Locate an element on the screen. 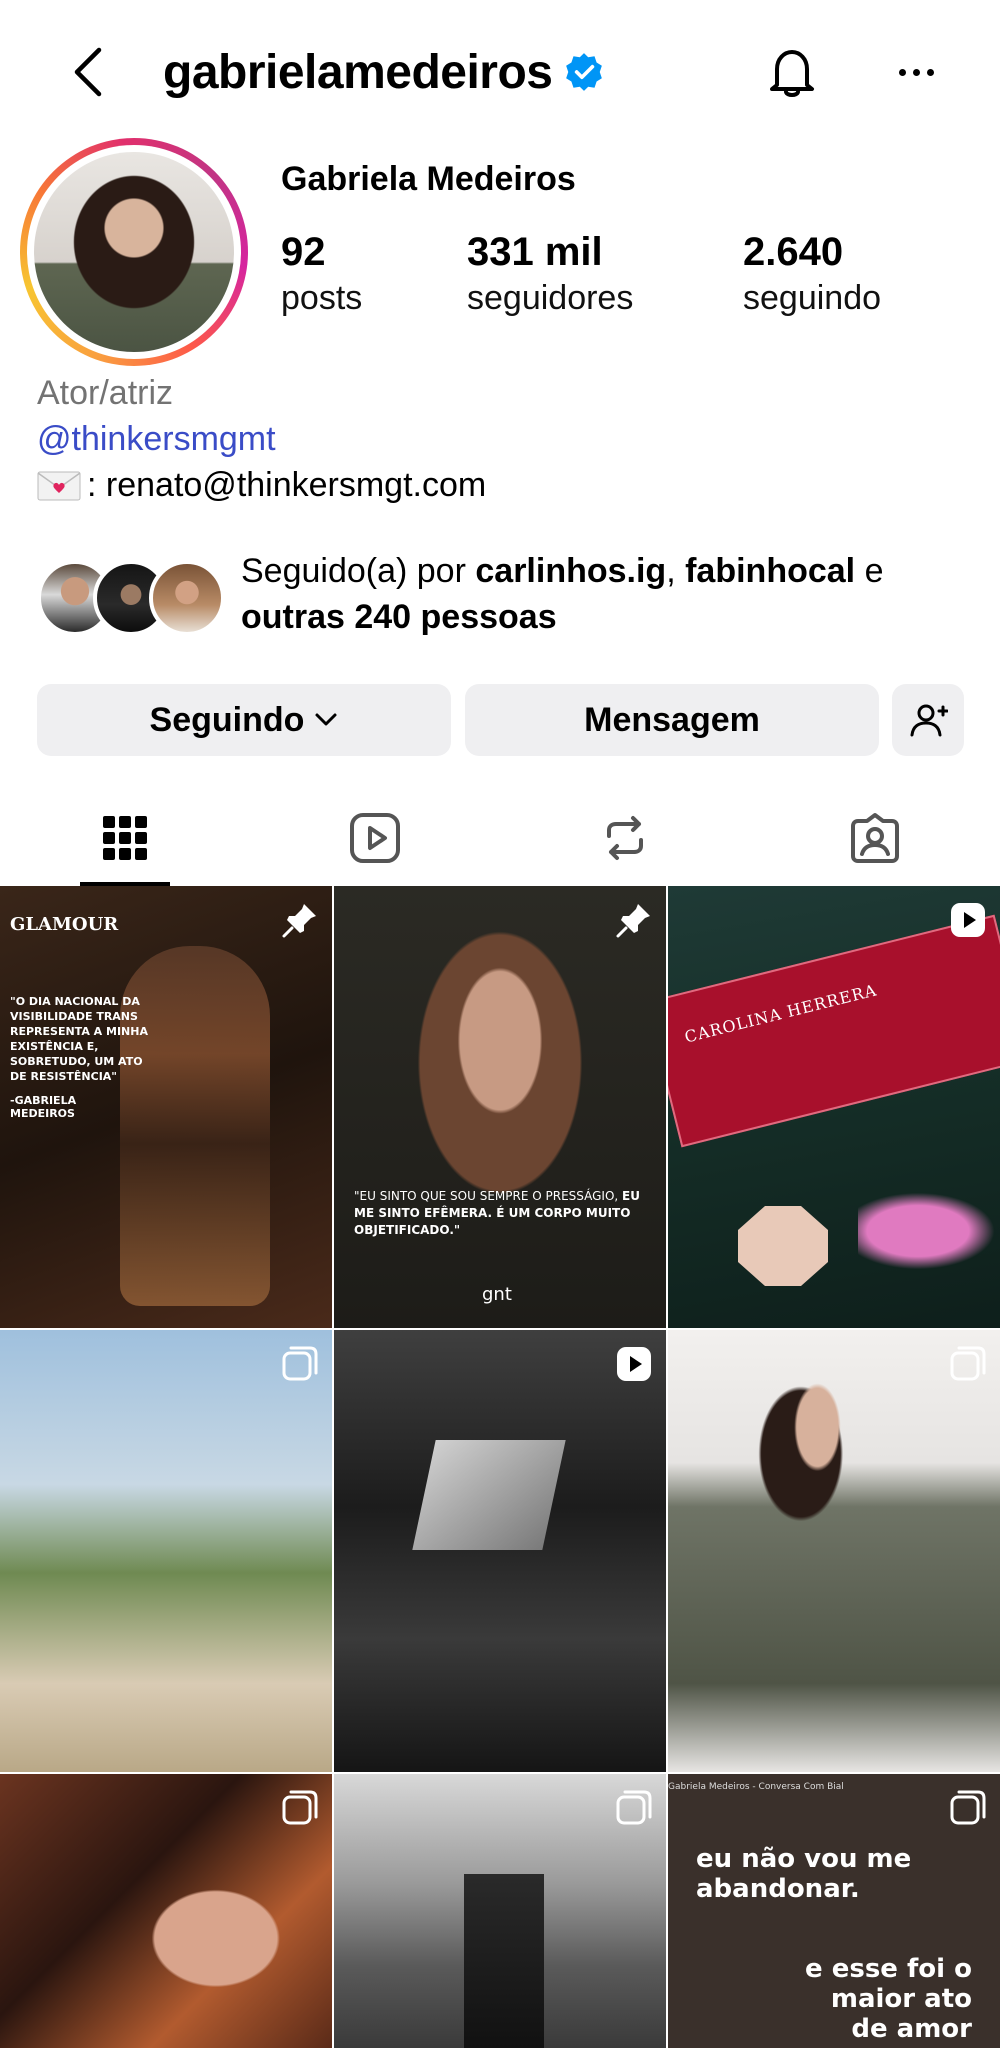 The image size is (1001, 2048). stat-value: 2.640 is located at coordinates (793, 252).